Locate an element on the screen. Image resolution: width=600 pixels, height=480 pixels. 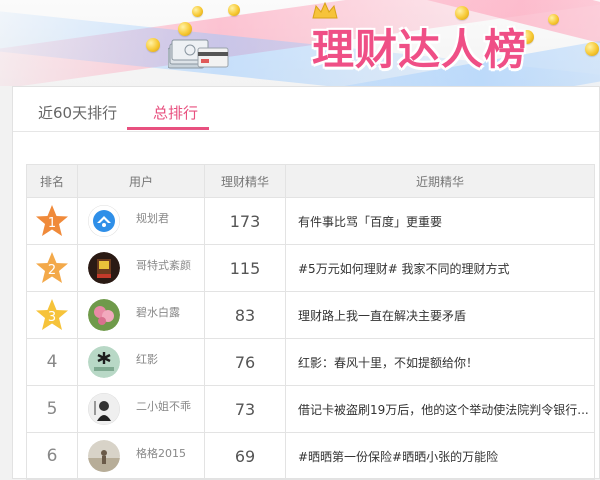
tab-recent-60-days: 近60天排行 is located at coordinates (77, 116).